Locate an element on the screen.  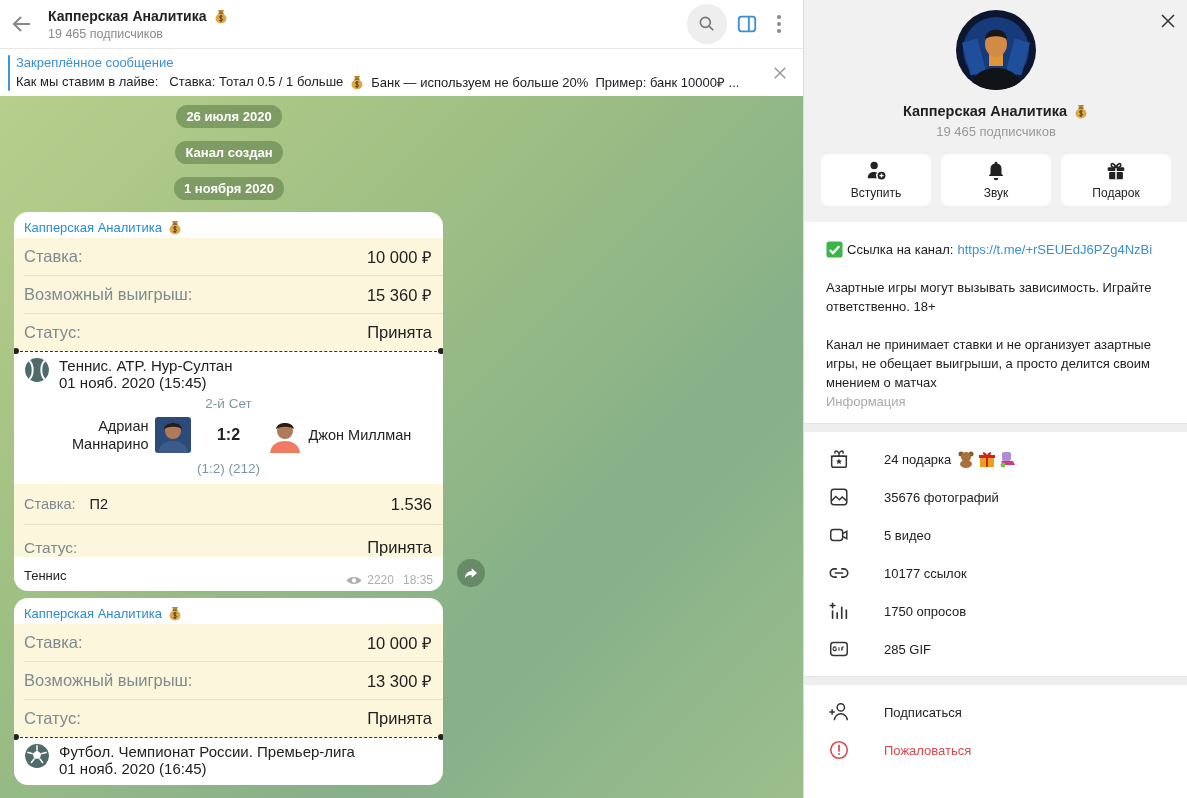
odds-value: 1.536 is located at coordinates (411, 504).